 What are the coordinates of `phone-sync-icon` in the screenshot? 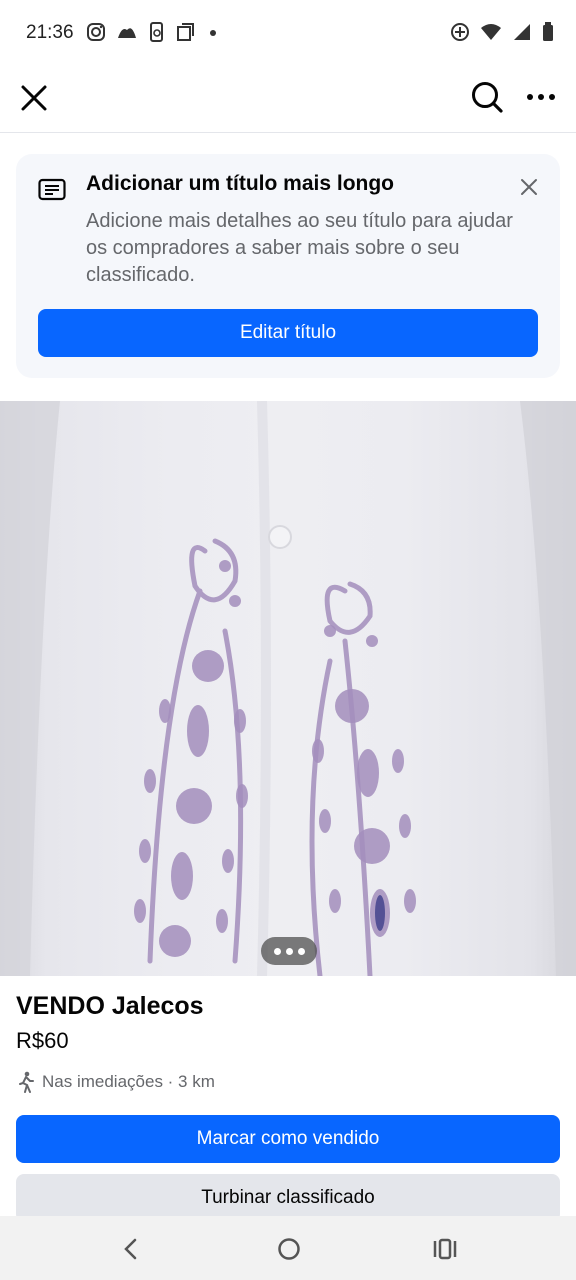 It's located at (156, 32).